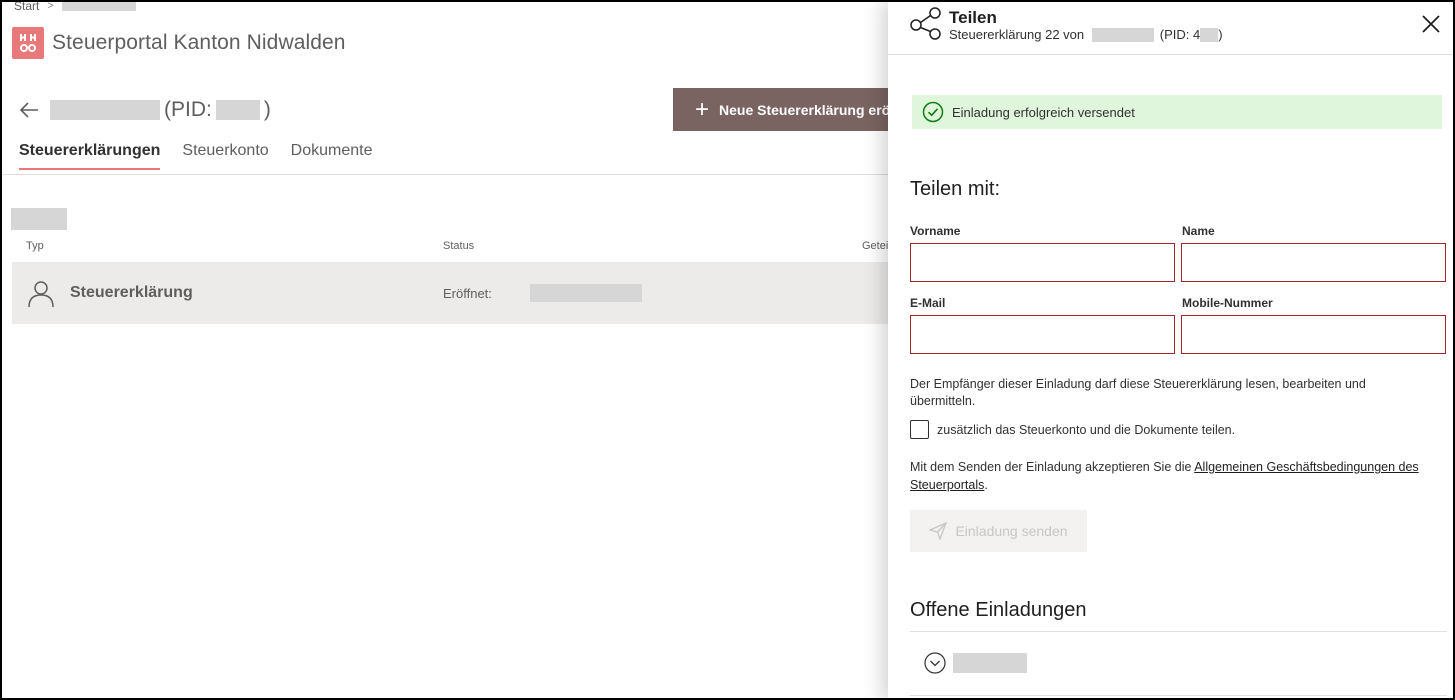 Image resolution: width=1455 pixels, height=700 pixels. Describe the element at coordinates (1178, 695) in the screenshot. I see `invitation-divider` at that location.